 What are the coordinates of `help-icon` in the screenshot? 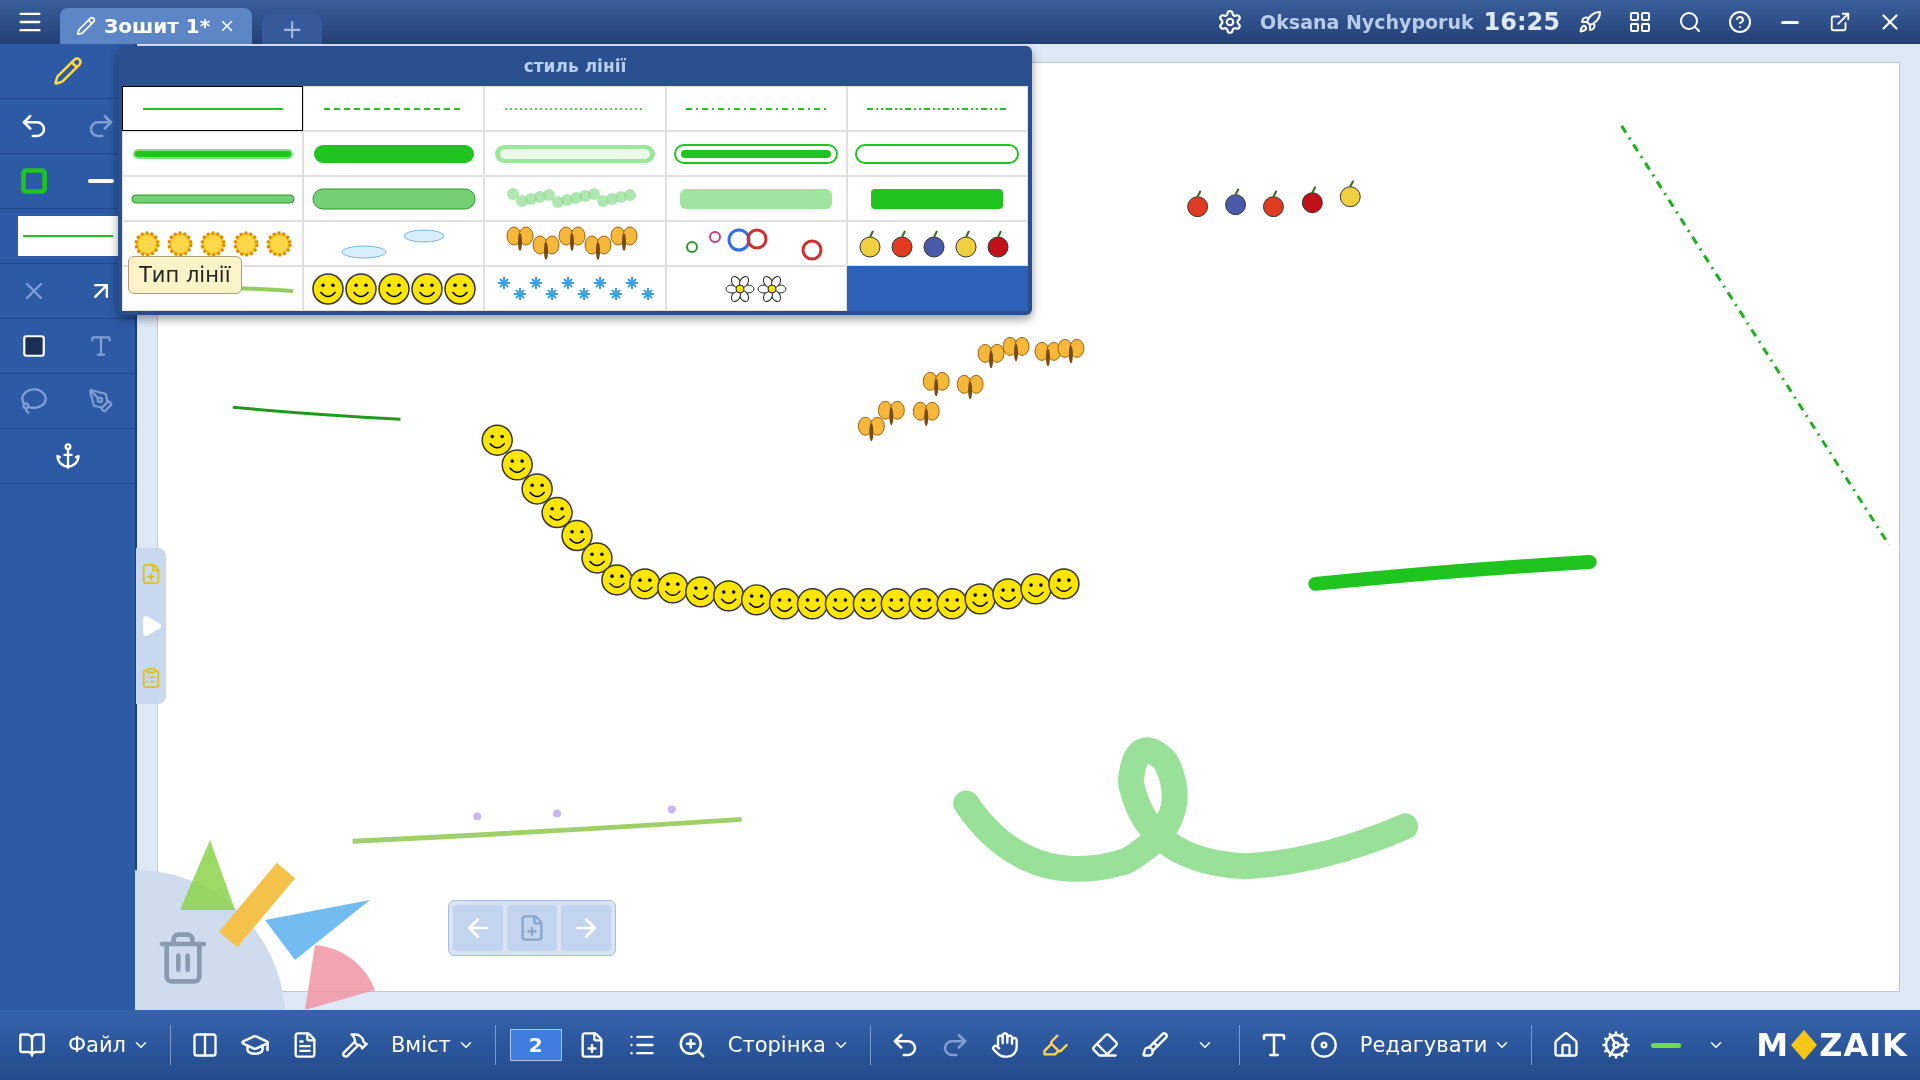 It's located at (1740, 22).